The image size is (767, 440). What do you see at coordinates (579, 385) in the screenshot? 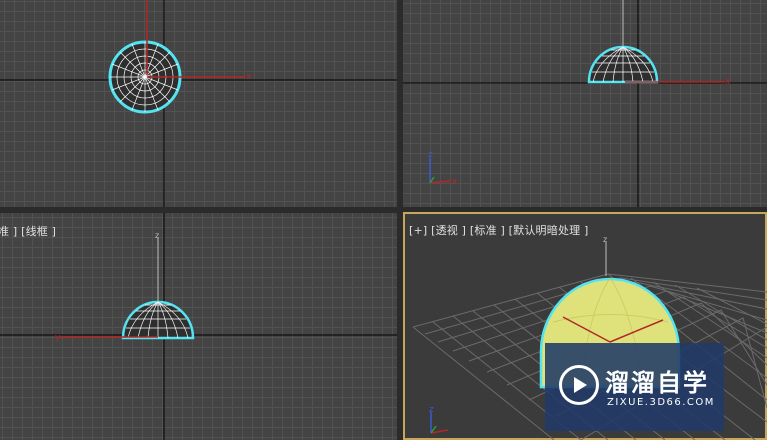
I see `play-logo-icon` at bounding box center [579, 385].